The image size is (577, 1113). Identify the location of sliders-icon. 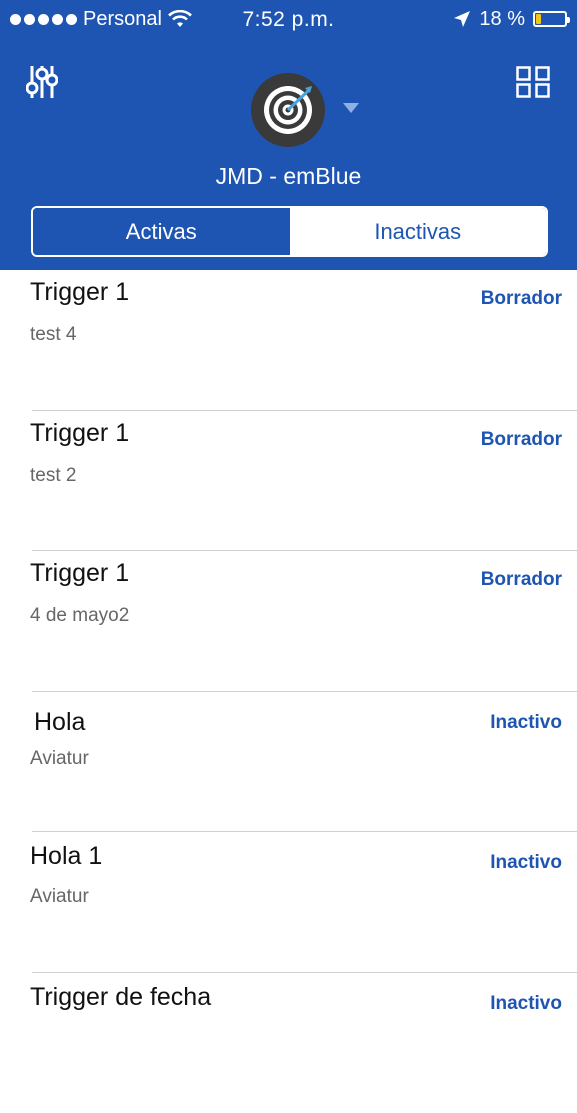
(42, 82).